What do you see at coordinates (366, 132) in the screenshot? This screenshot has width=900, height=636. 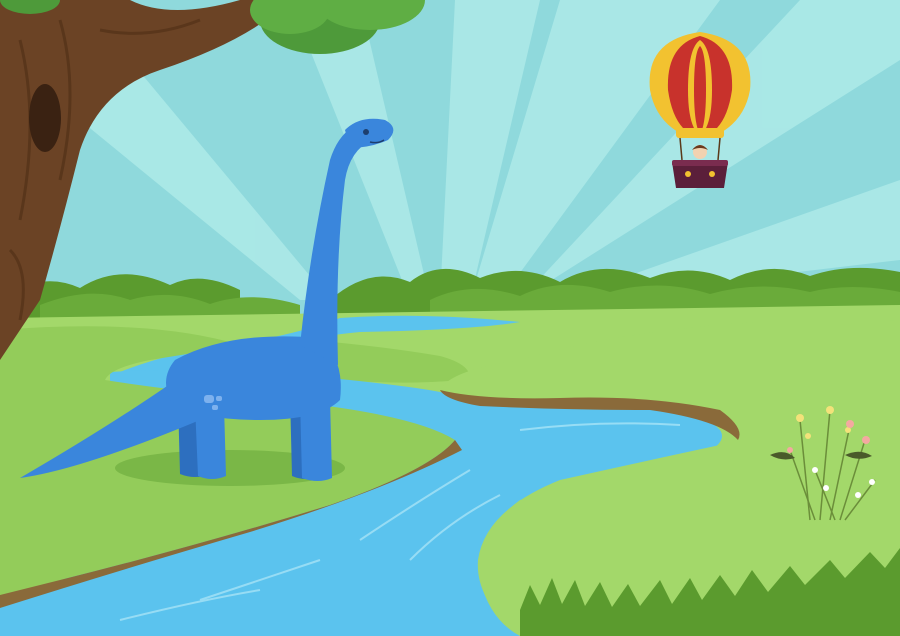 I see `dinosaur-eye` at bounding box center [366, 132].